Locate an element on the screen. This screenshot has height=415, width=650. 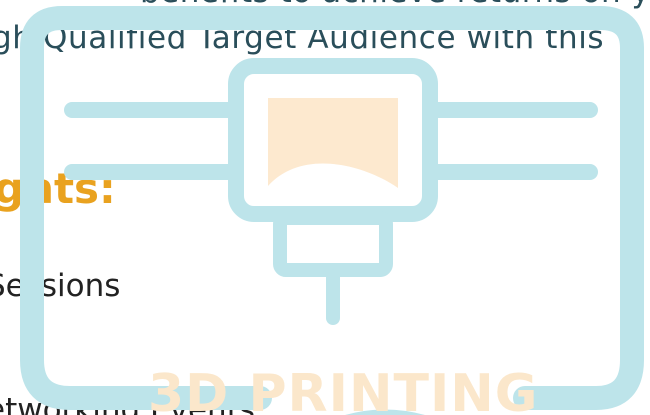
watermark-nozzle is located at coordinates (333, 244).